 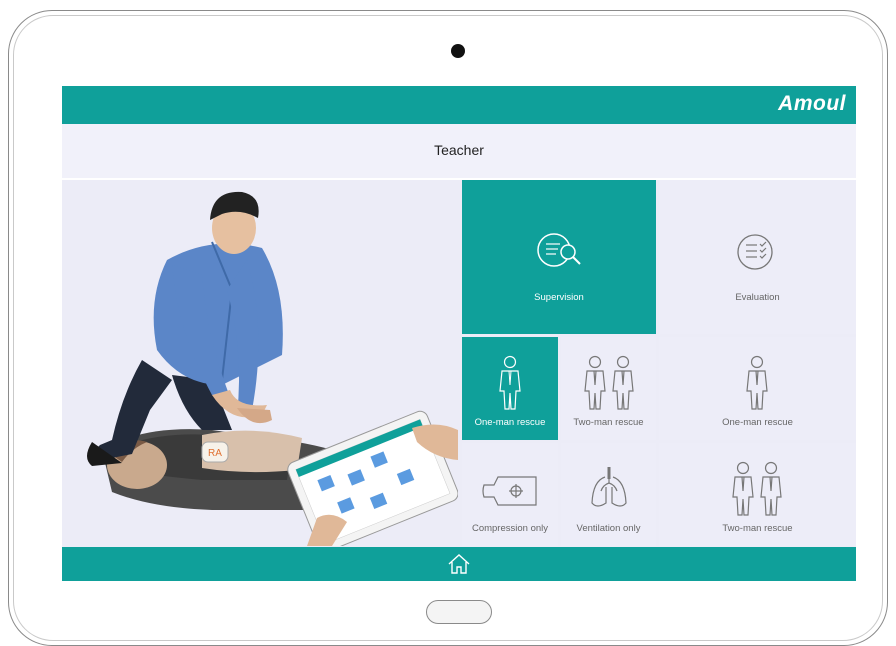 What do you see at coordinates (755, 252) in the screenshot?
I see `checklist-icon` at bounding box center [755, 252].